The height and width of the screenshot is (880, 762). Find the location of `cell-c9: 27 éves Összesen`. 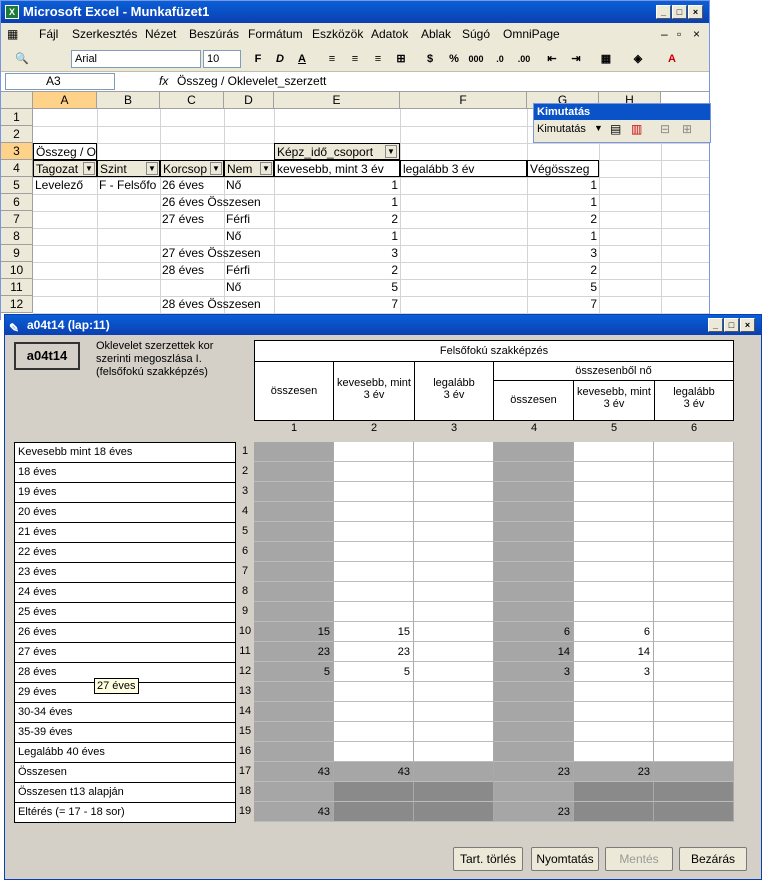

cell-c9: 27 éves Összesen is located at coordinates (217, 253).